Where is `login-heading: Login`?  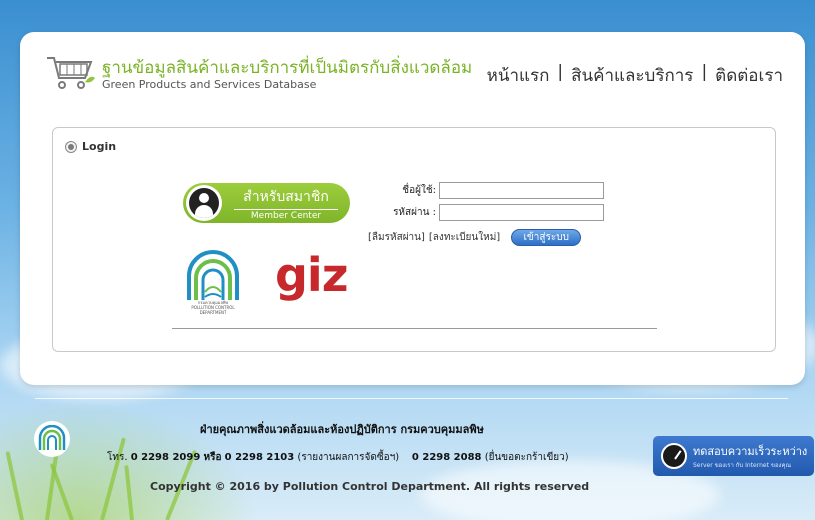
login-heading: Login is located at coordinates (90, 146).